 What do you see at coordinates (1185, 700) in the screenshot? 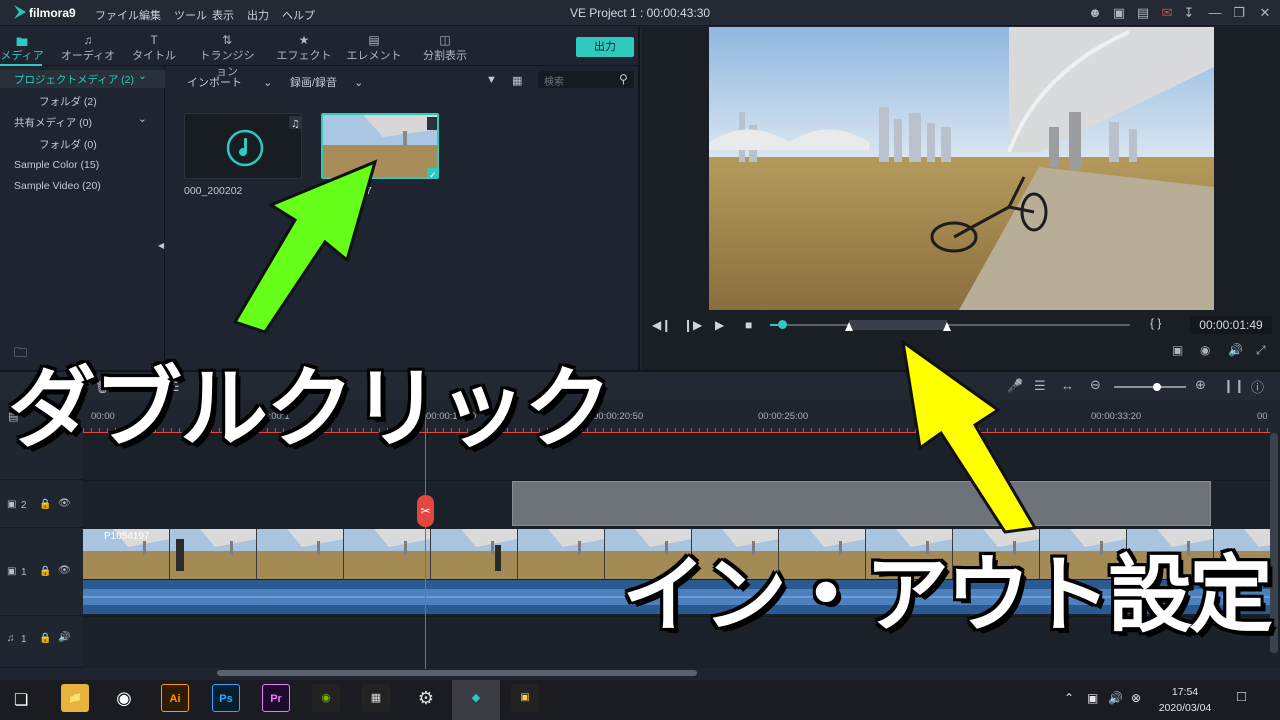
I see `taskbar-clock: 17:54 2020/03/04` at bounding box center [1185, 700].